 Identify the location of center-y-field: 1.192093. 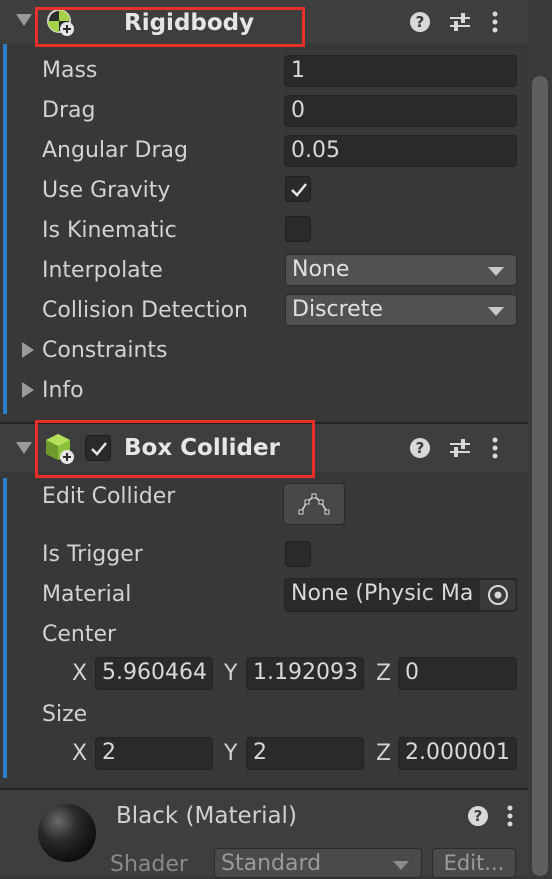
(305, 673).